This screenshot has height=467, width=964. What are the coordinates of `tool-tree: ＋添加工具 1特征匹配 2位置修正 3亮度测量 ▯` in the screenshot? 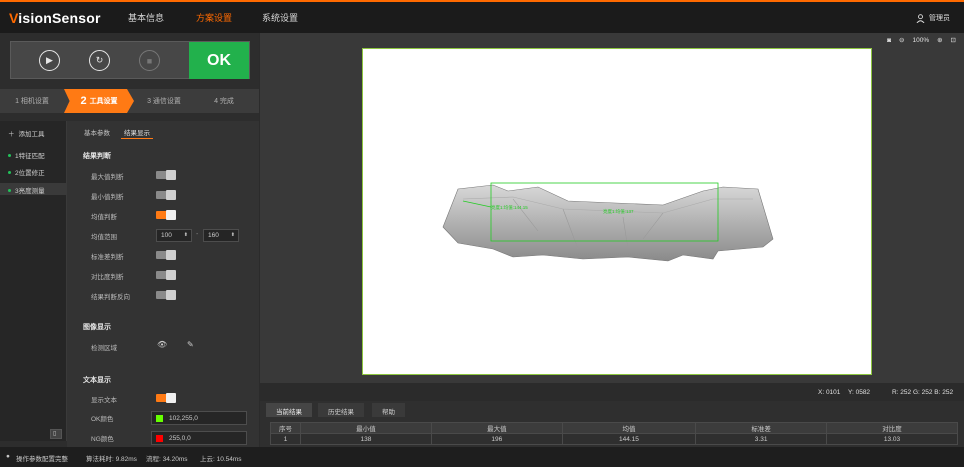 It's located at (33, 281).